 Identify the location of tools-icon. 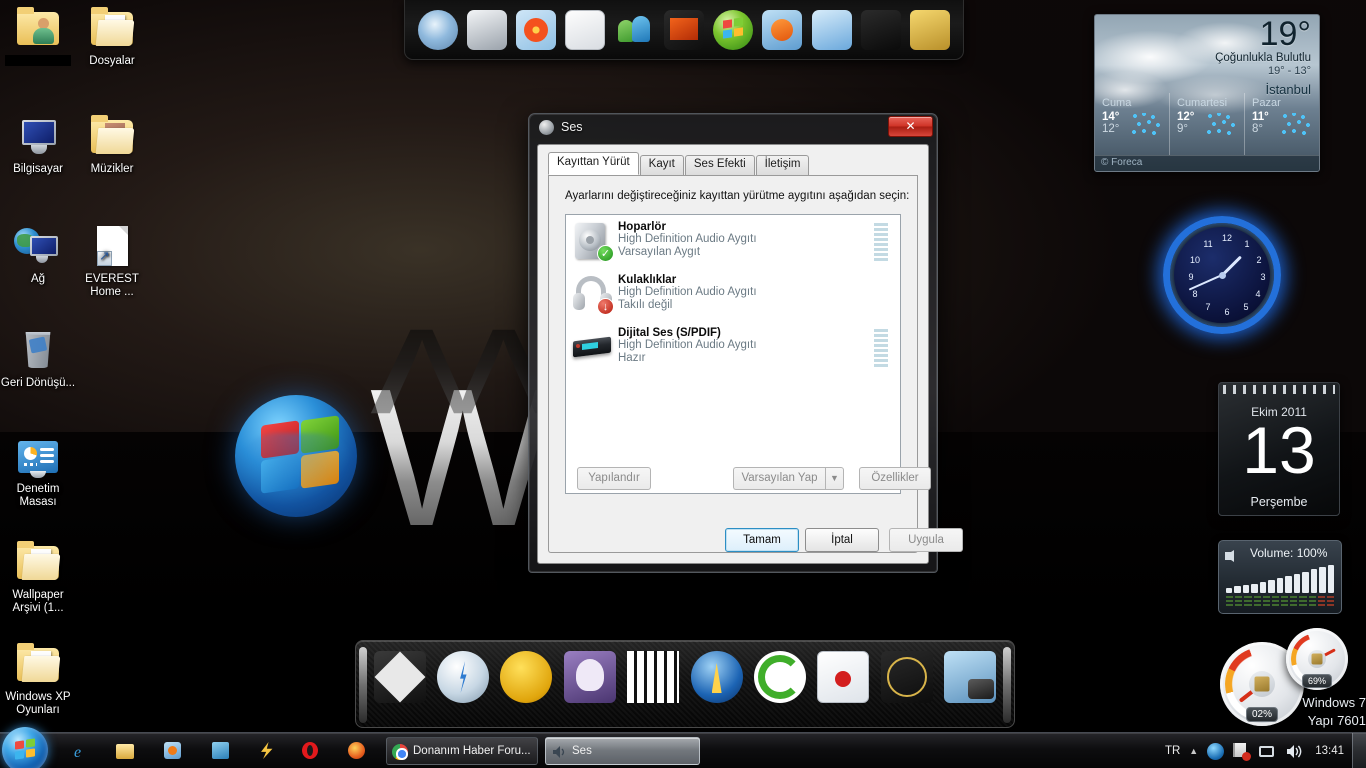
(930, 29).